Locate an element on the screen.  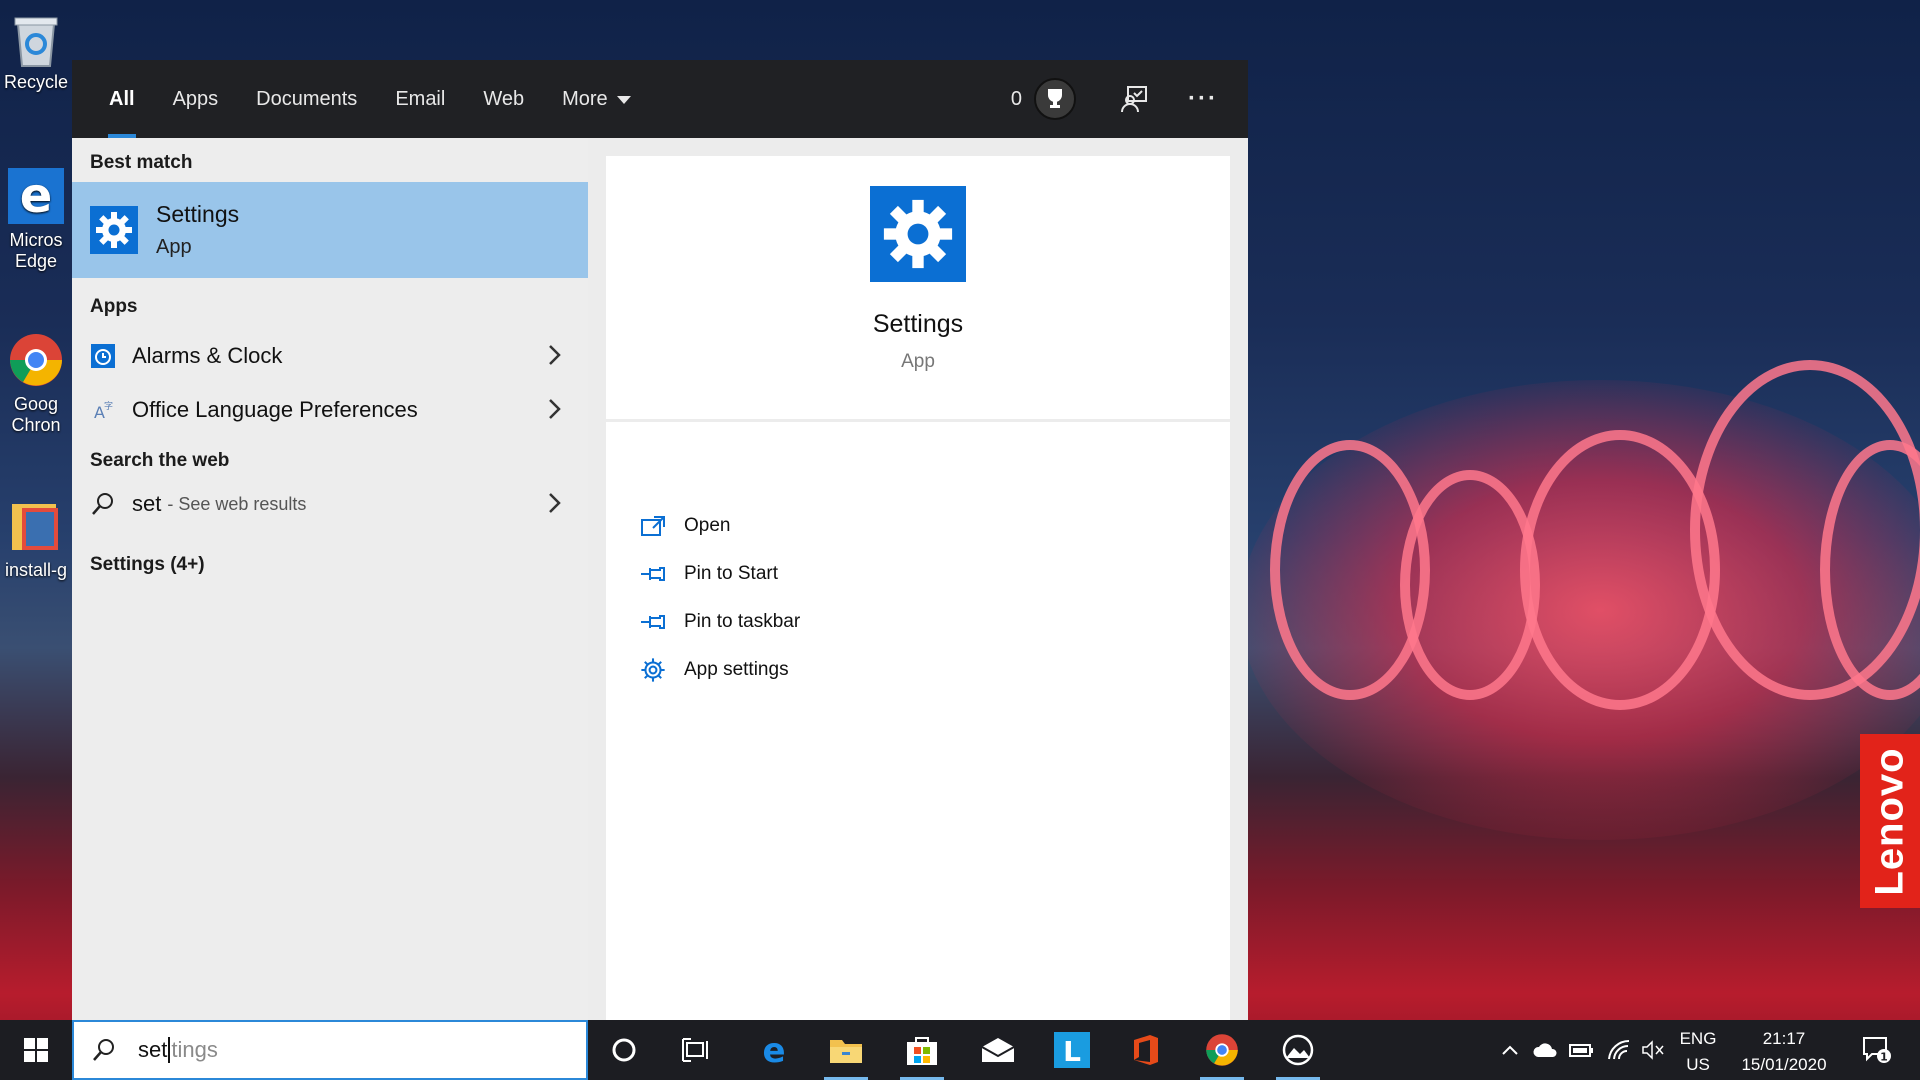
preview-title: Settings is located at coordinates (918, 324).